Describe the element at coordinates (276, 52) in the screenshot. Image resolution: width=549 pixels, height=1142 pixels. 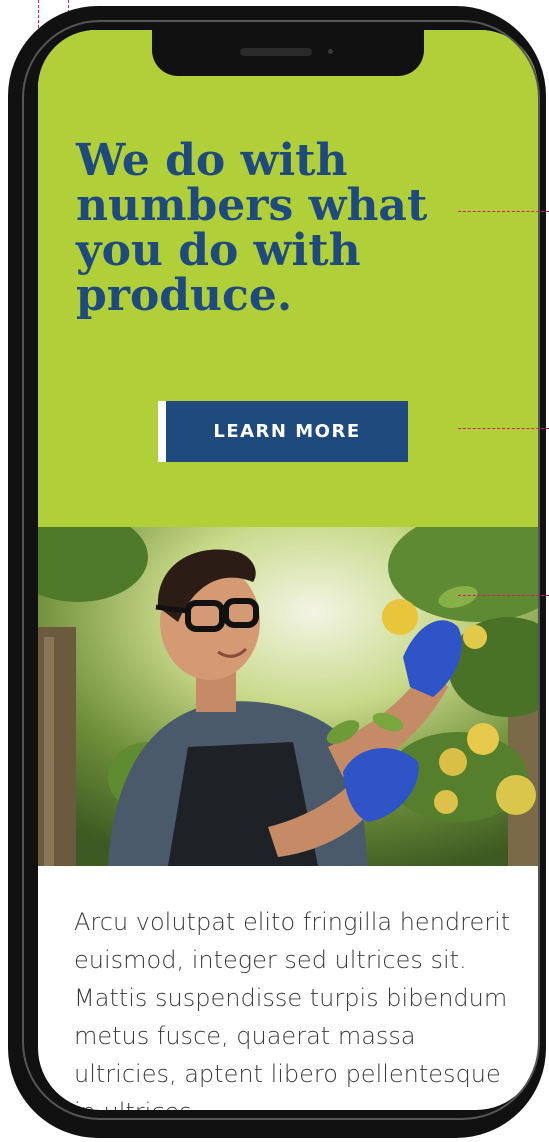
I see `speaker-grill-icon` at that location.